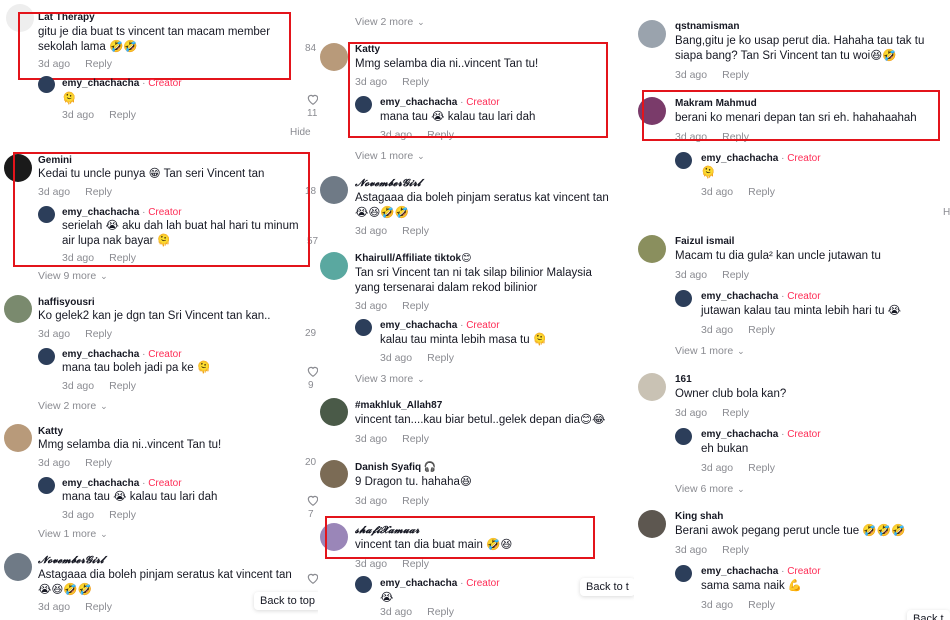 Image resolution: width=950 pixels, height=620 pixels. What do you see at coordinates (801, 311) in the screenshot?
I see `reply-text: jutawan kalau tau minta lebih hari tu 😭` at bounding box center [801, 311].